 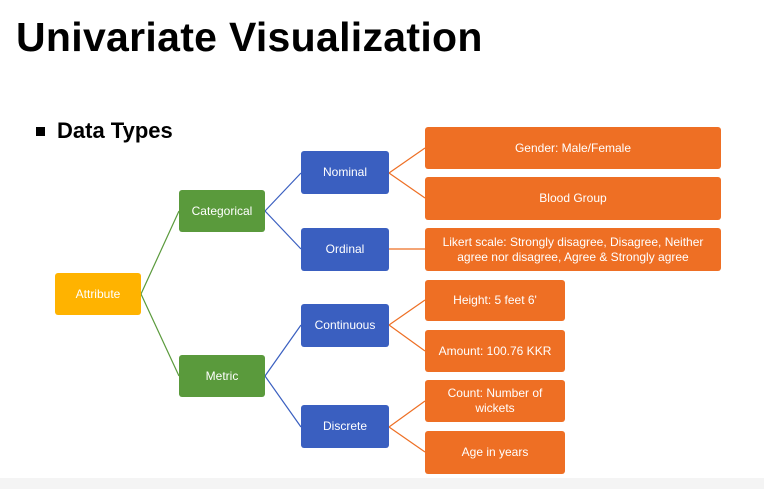 I want to click on link-categorical-ordinal, so click(x=283, y=230).